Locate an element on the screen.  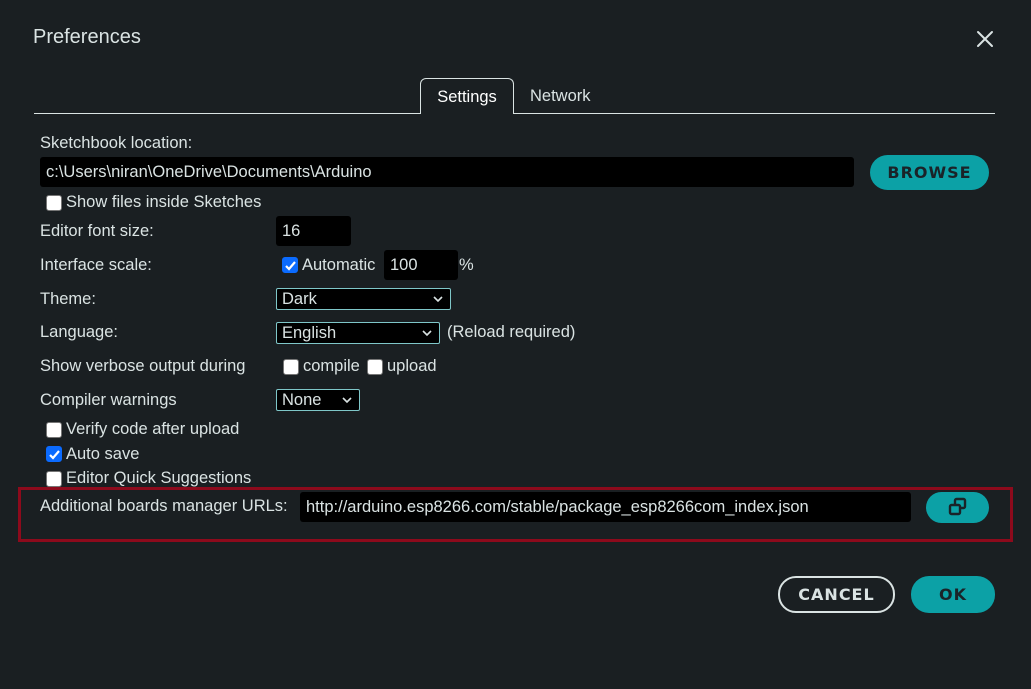
language-select: English is located at coordinates (358, 333).